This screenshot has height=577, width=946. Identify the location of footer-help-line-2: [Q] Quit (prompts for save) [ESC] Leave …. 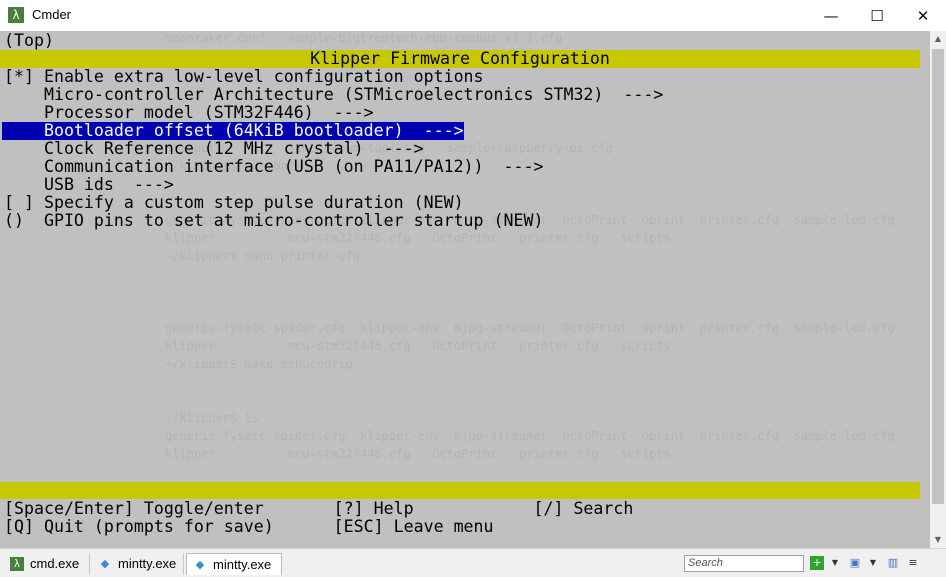
(249, 526).